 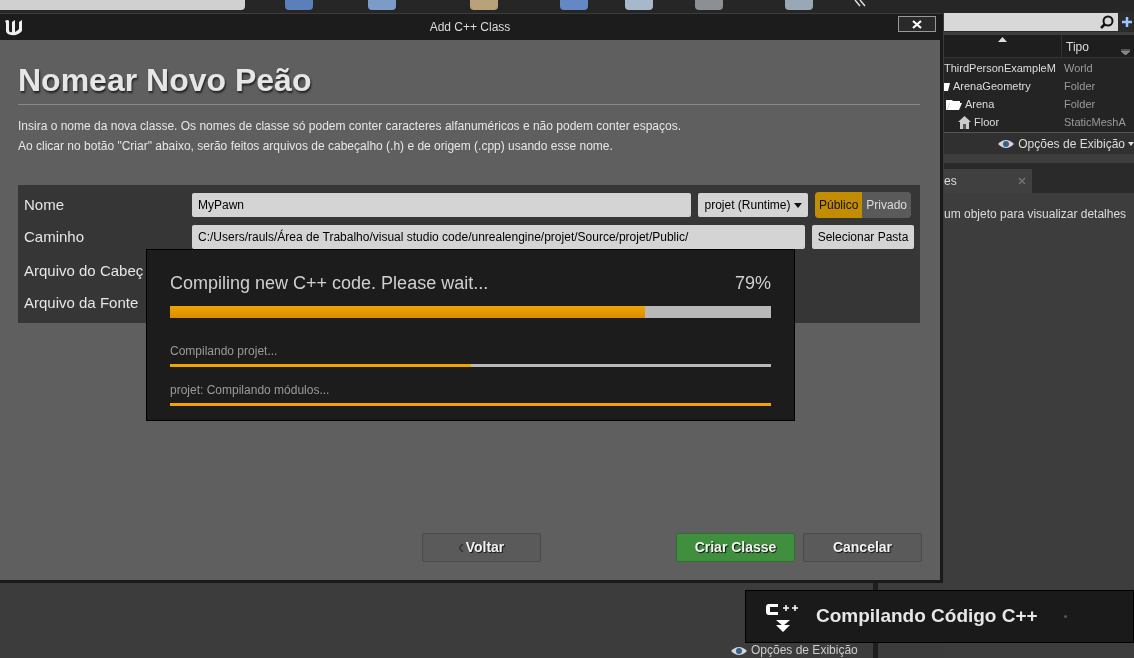 What do you see at coordinates (752, 283) in the screenshot?
I see `progress-percent: 79%` at bounding box center [752, 283].